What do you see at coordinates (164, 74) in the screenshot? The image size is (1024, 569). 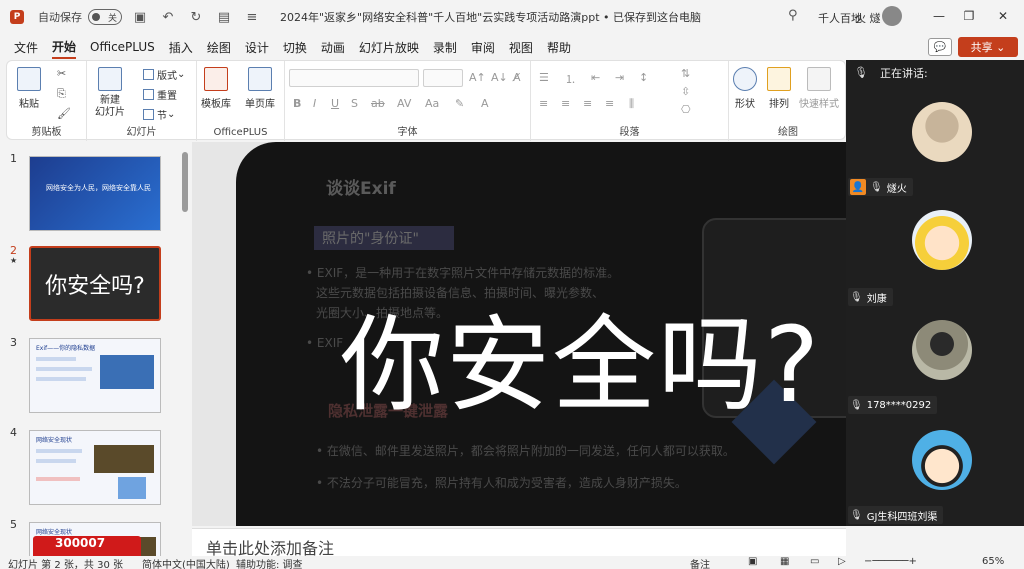 I see `layout-button: 版式 ⌄` at bounding box center [164, 74].